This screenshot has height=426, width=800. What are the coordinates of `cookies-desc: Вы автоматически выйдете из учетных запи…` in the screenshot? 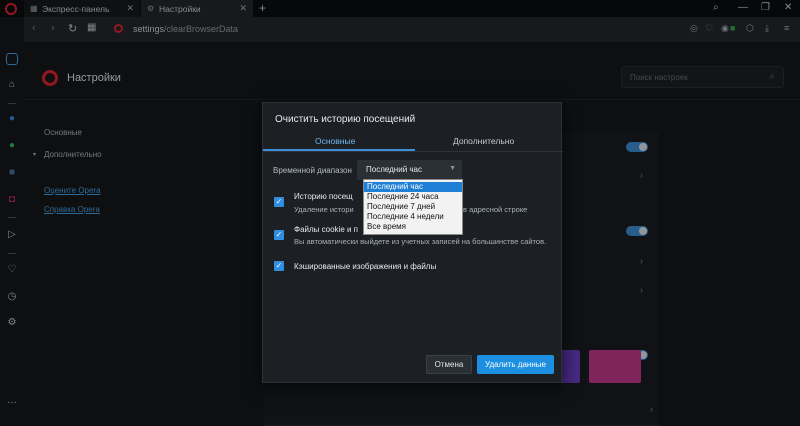 It's located at (420, 241).